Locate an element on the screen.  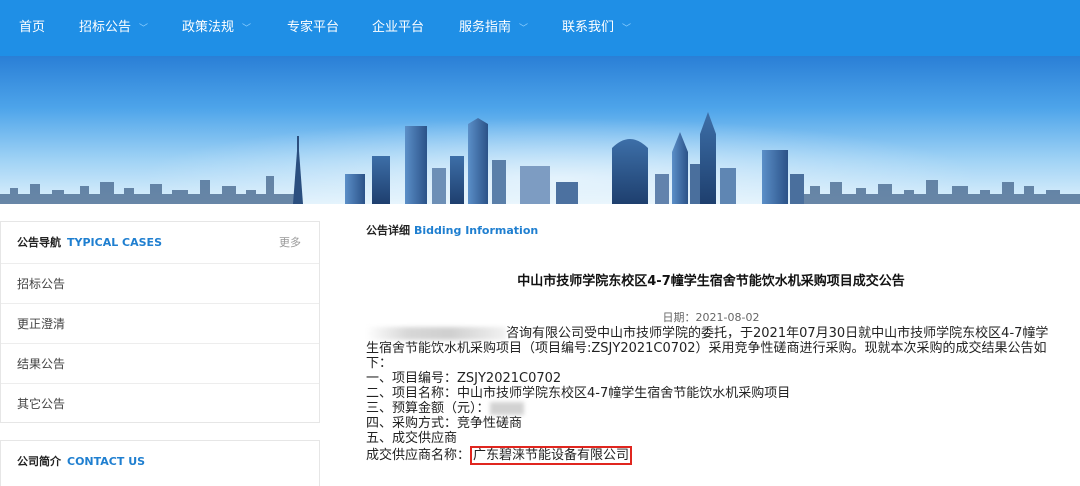
nav-contact-label: 联系我们 is located at coordinates (588, 27).